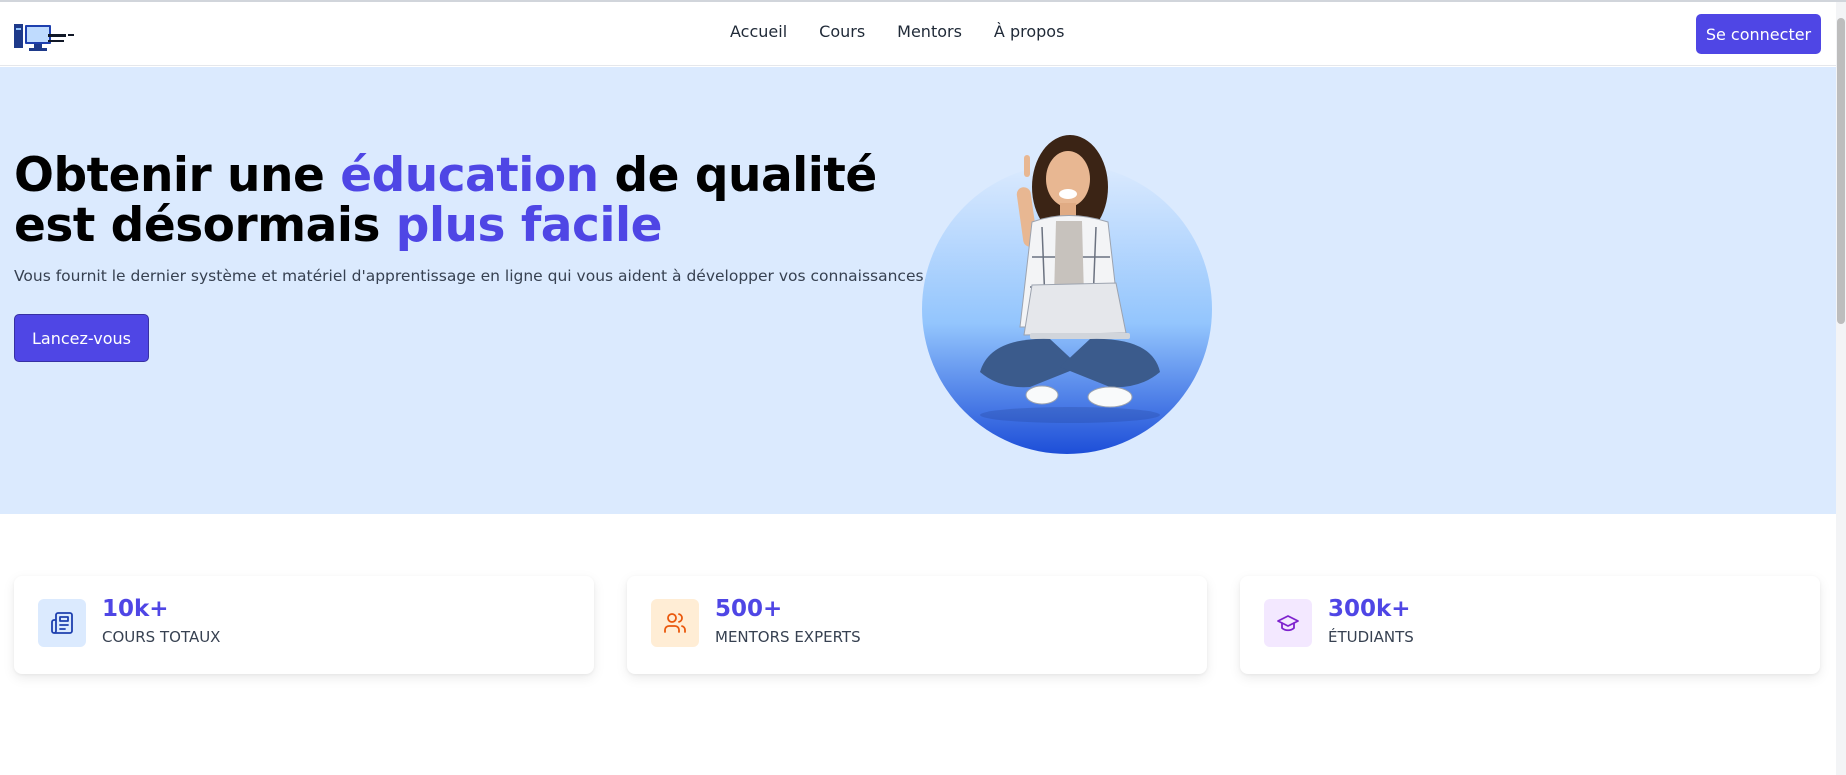  I want to click on site-logo, so click(45, 38).